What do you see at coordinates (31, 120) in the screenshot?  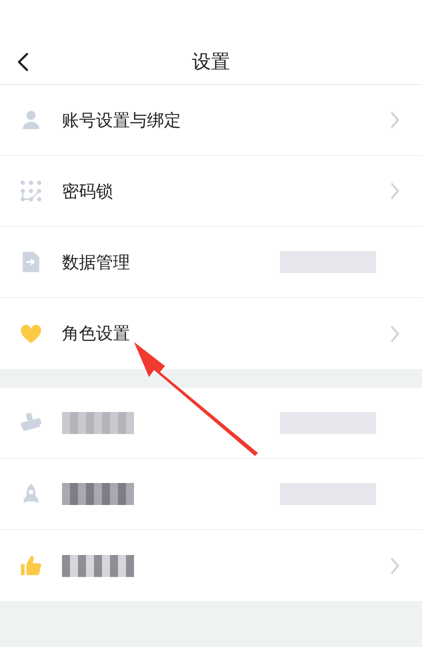 I see `person-icon` at bounding box center [31, 120].